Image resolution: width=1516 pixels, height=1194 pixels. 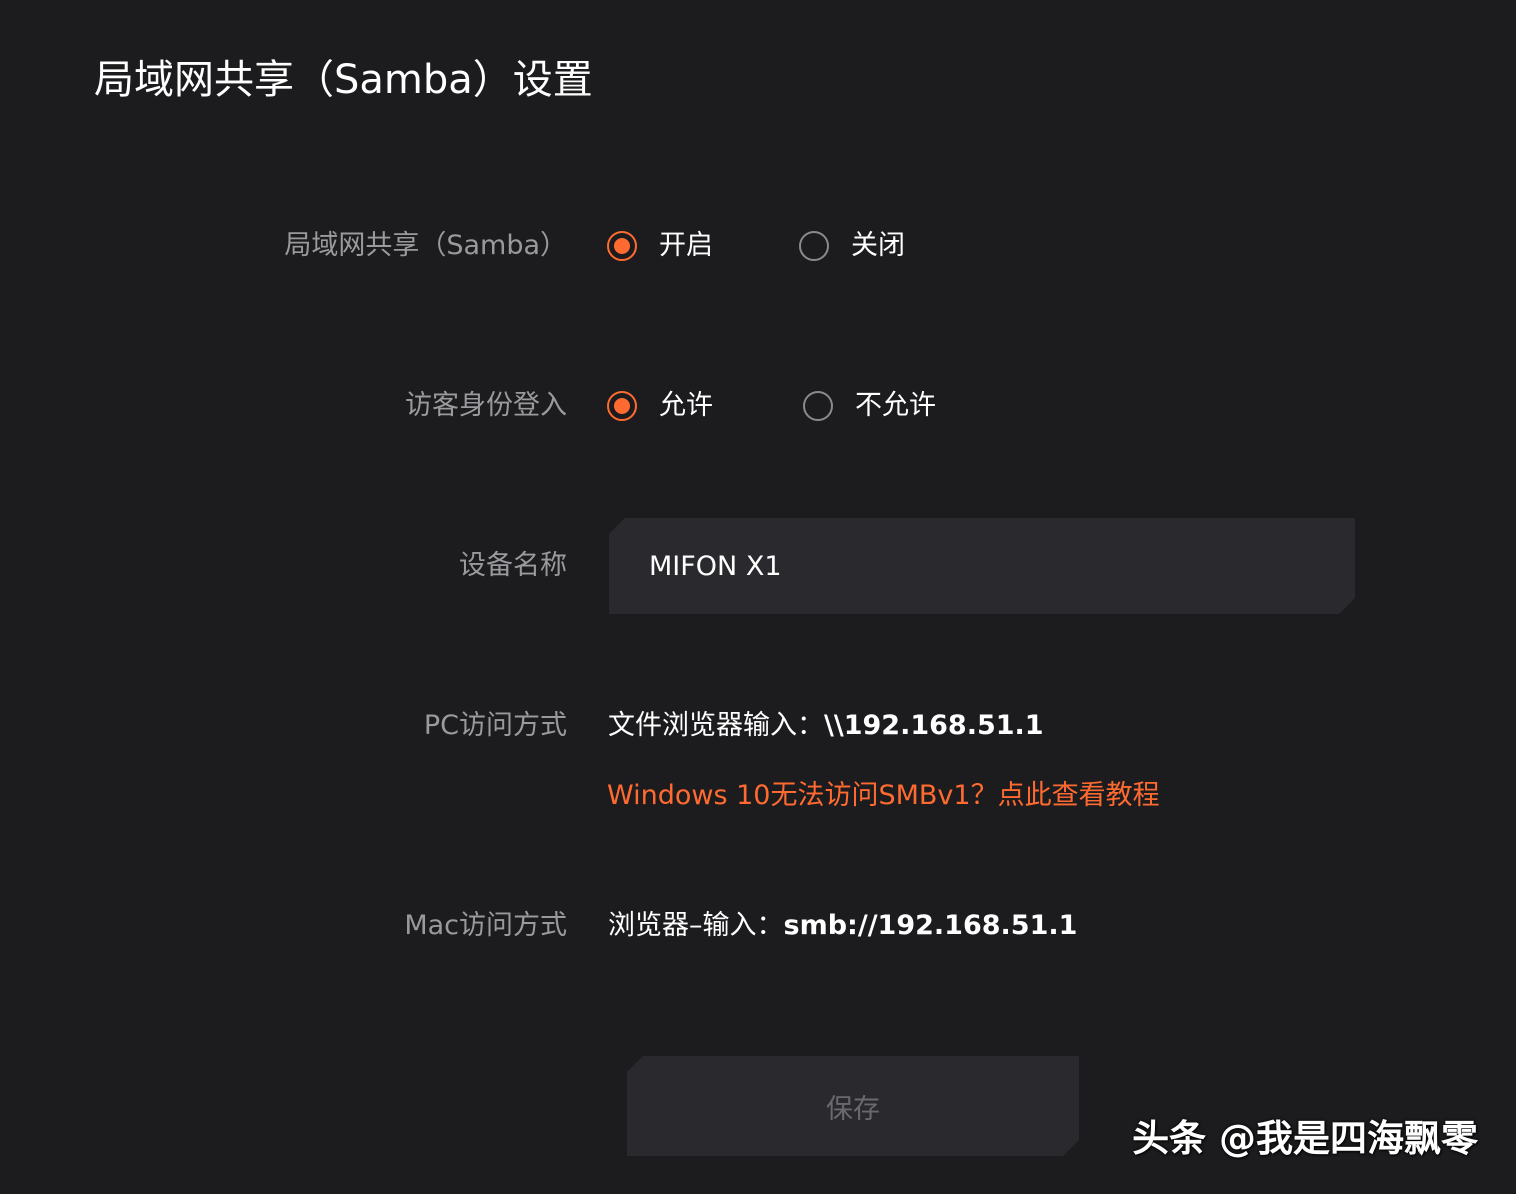 I want to click on samba-on-radio: 开启, so click(x=660, y=246).